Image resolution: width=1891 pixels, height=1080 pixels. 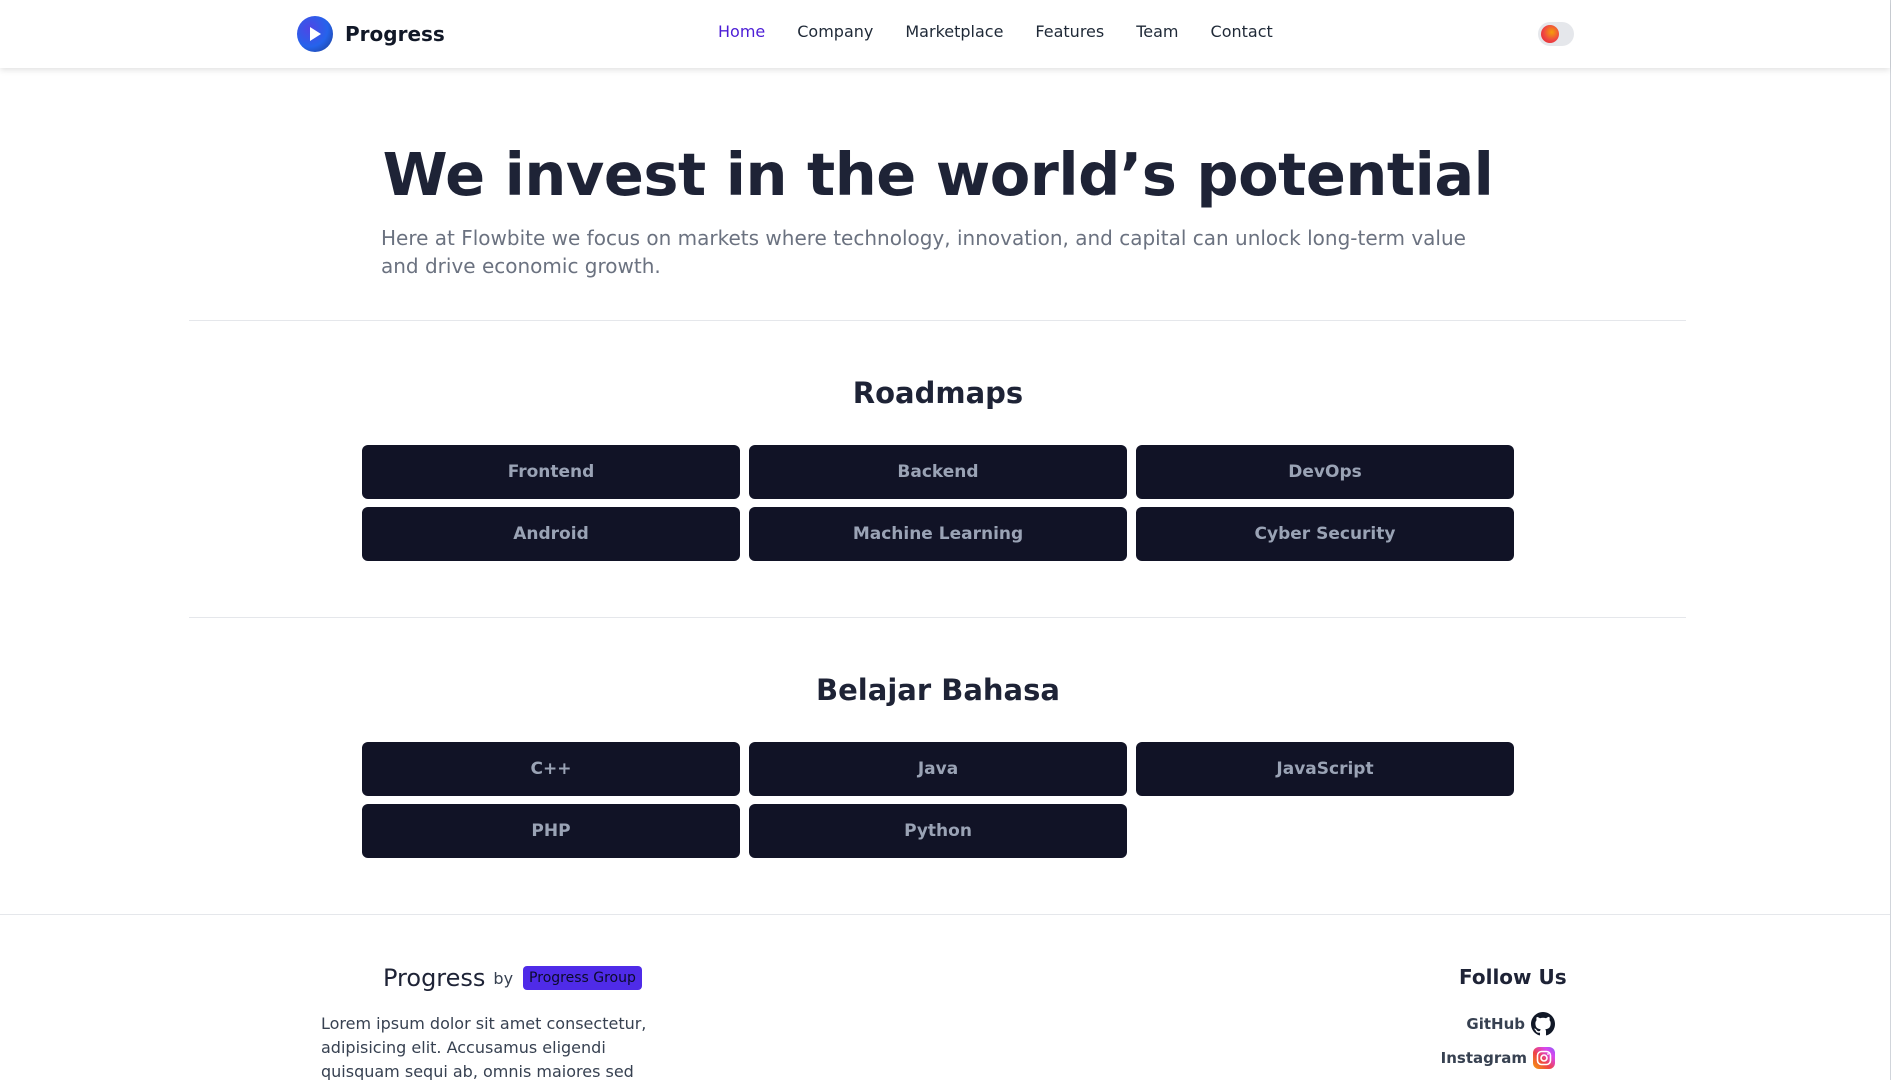 I want to click on language-tile-javascript: JavaScript, so click(x=1325, y=769).